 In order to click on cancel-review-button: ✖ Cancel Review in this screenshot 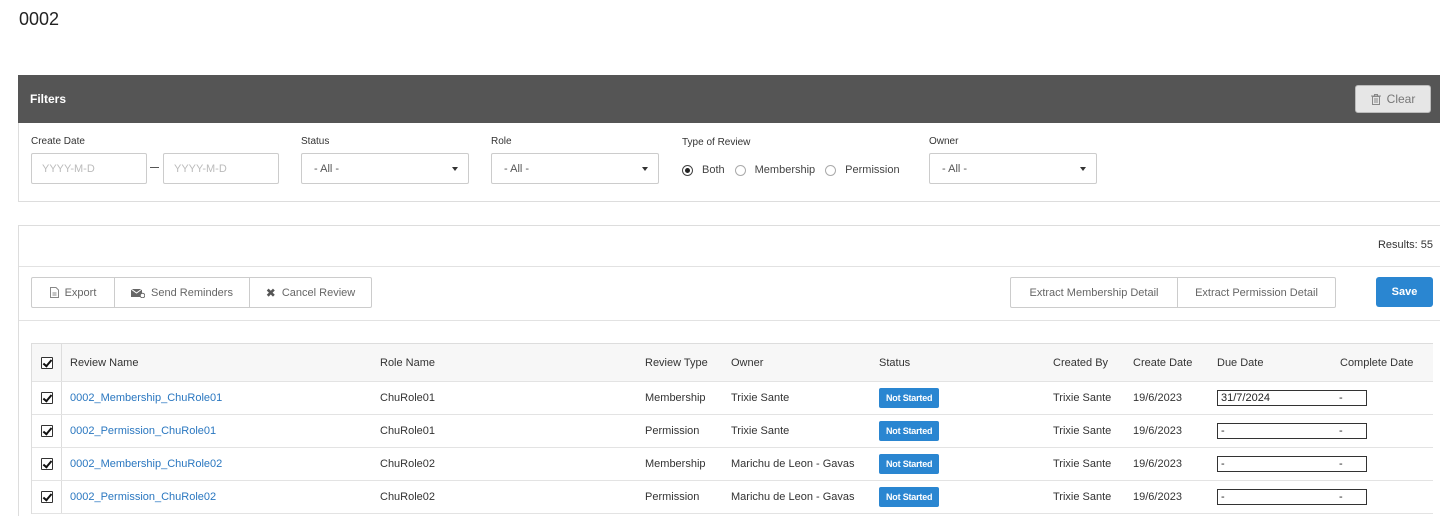, I will do `click(310, 292)`.